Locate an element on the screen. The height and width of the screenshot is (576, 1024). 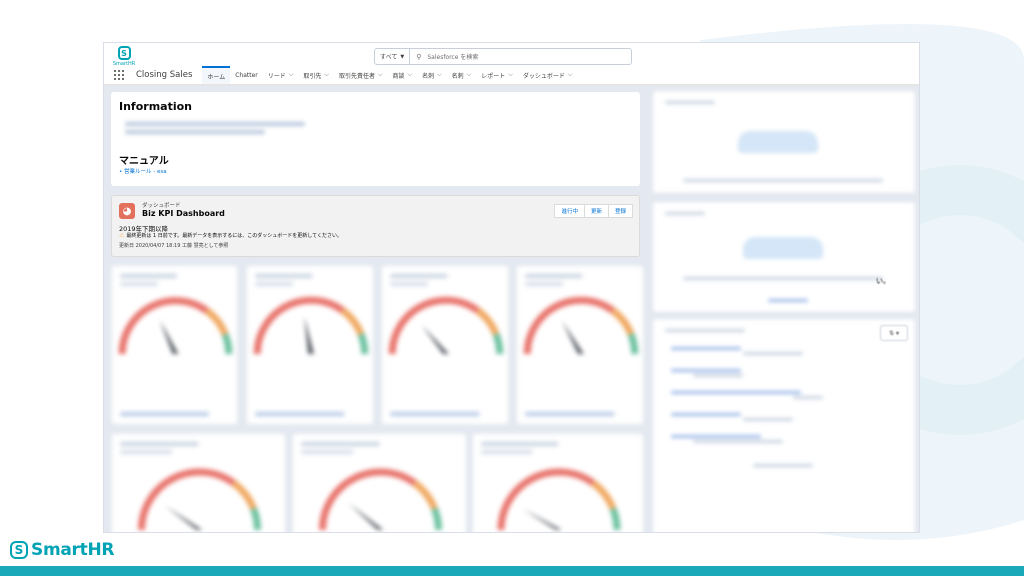
information-title: Information is located at coordinates (155, 106).